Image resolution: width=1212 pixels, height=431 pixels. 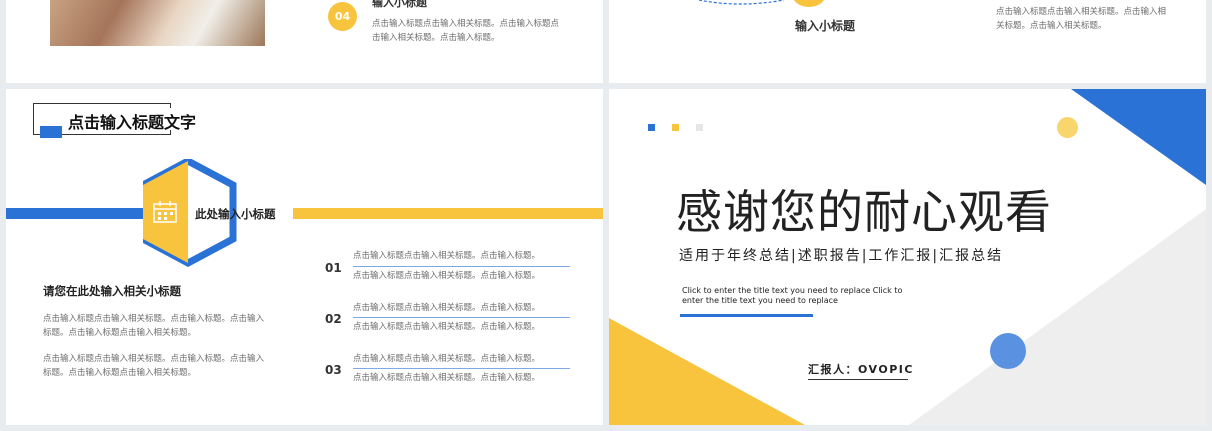 I want to click on subtitle: 适用于年终总结|述职报告|工作汇报|汇报总结, so click(x=841, y=256).